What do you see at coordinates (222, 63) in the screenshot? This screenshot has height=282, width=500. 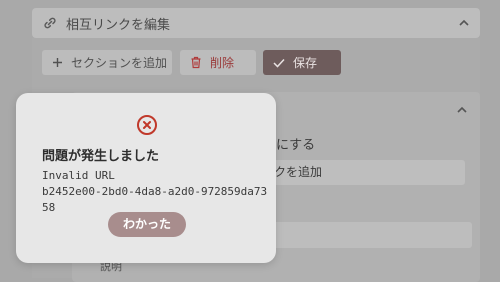 I see `delete-label: 削除` at bounding box center [222, 63].